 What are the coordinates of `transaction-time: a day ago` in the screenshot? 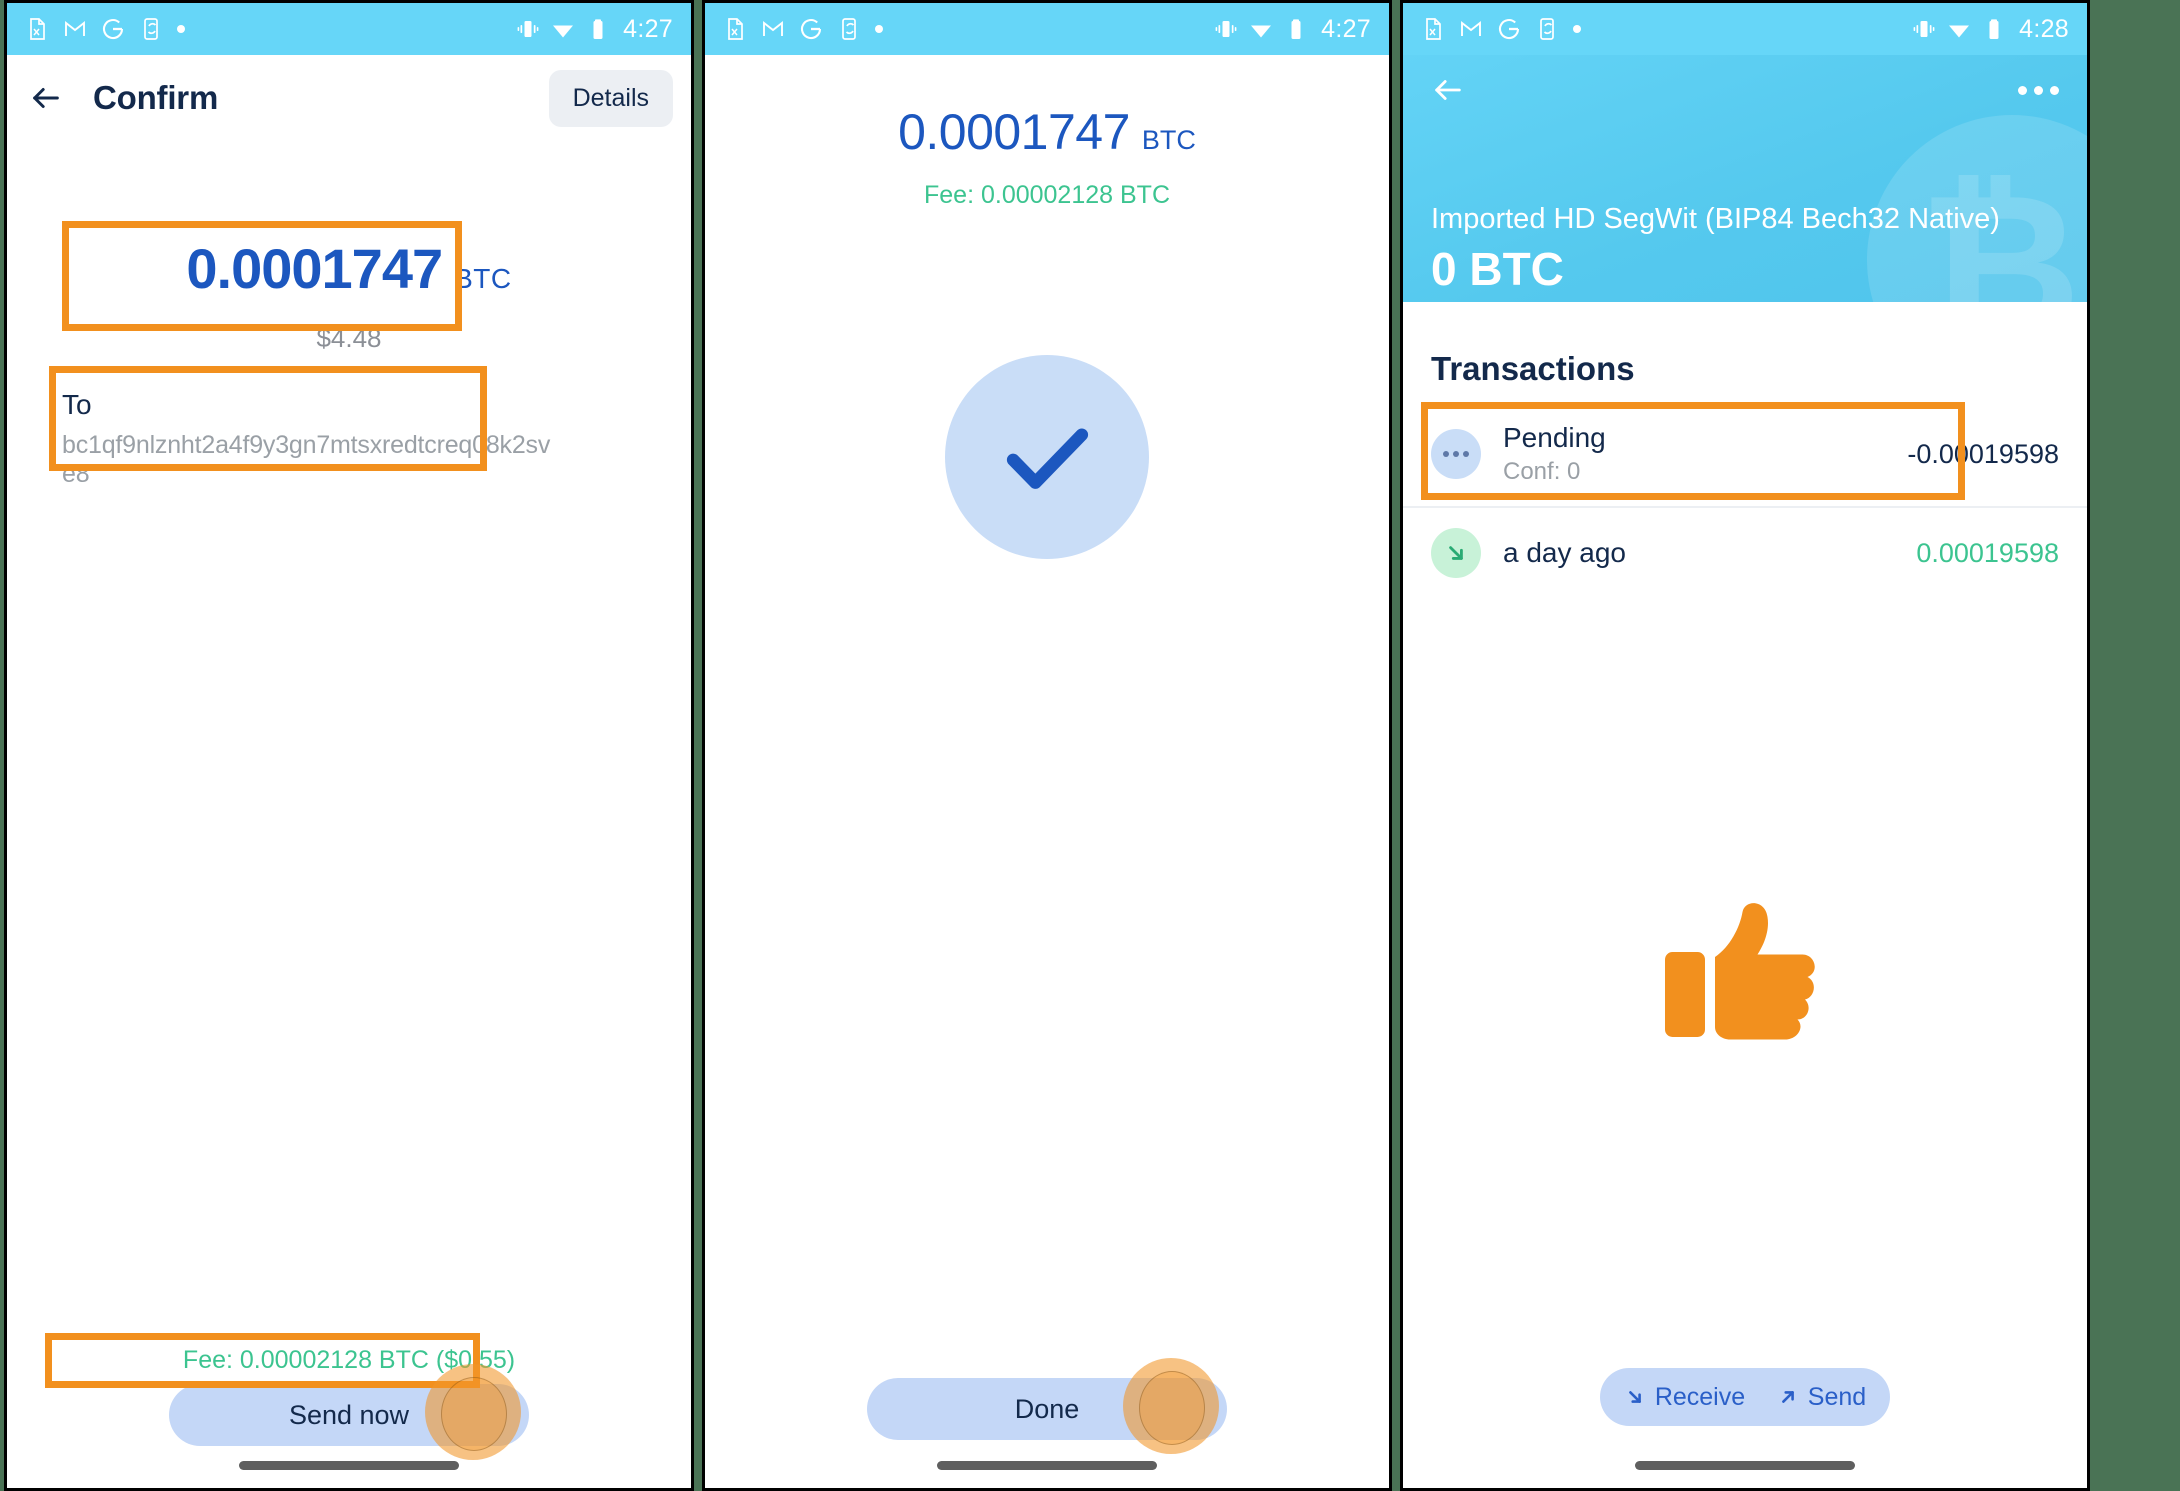 It's located at (1564, 552).